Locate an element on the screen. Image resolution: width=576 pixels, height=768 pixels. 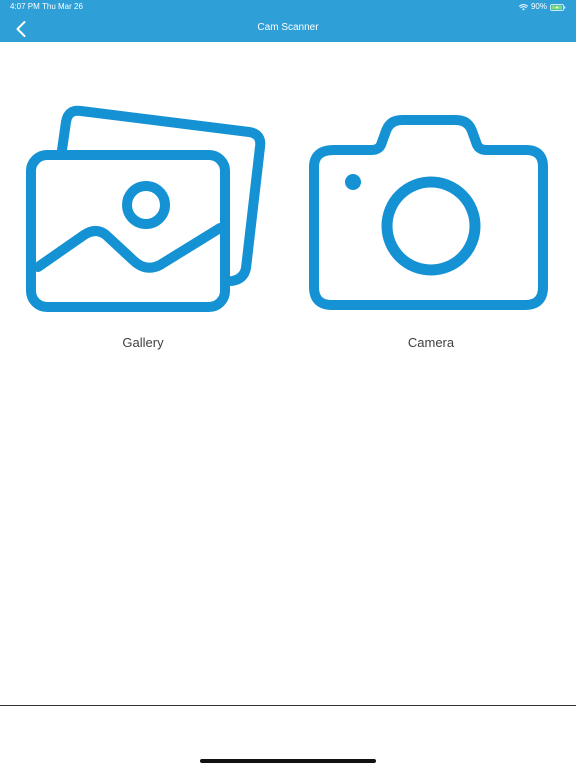
gallery-option: Gallery is located at coordinates (143, 225).